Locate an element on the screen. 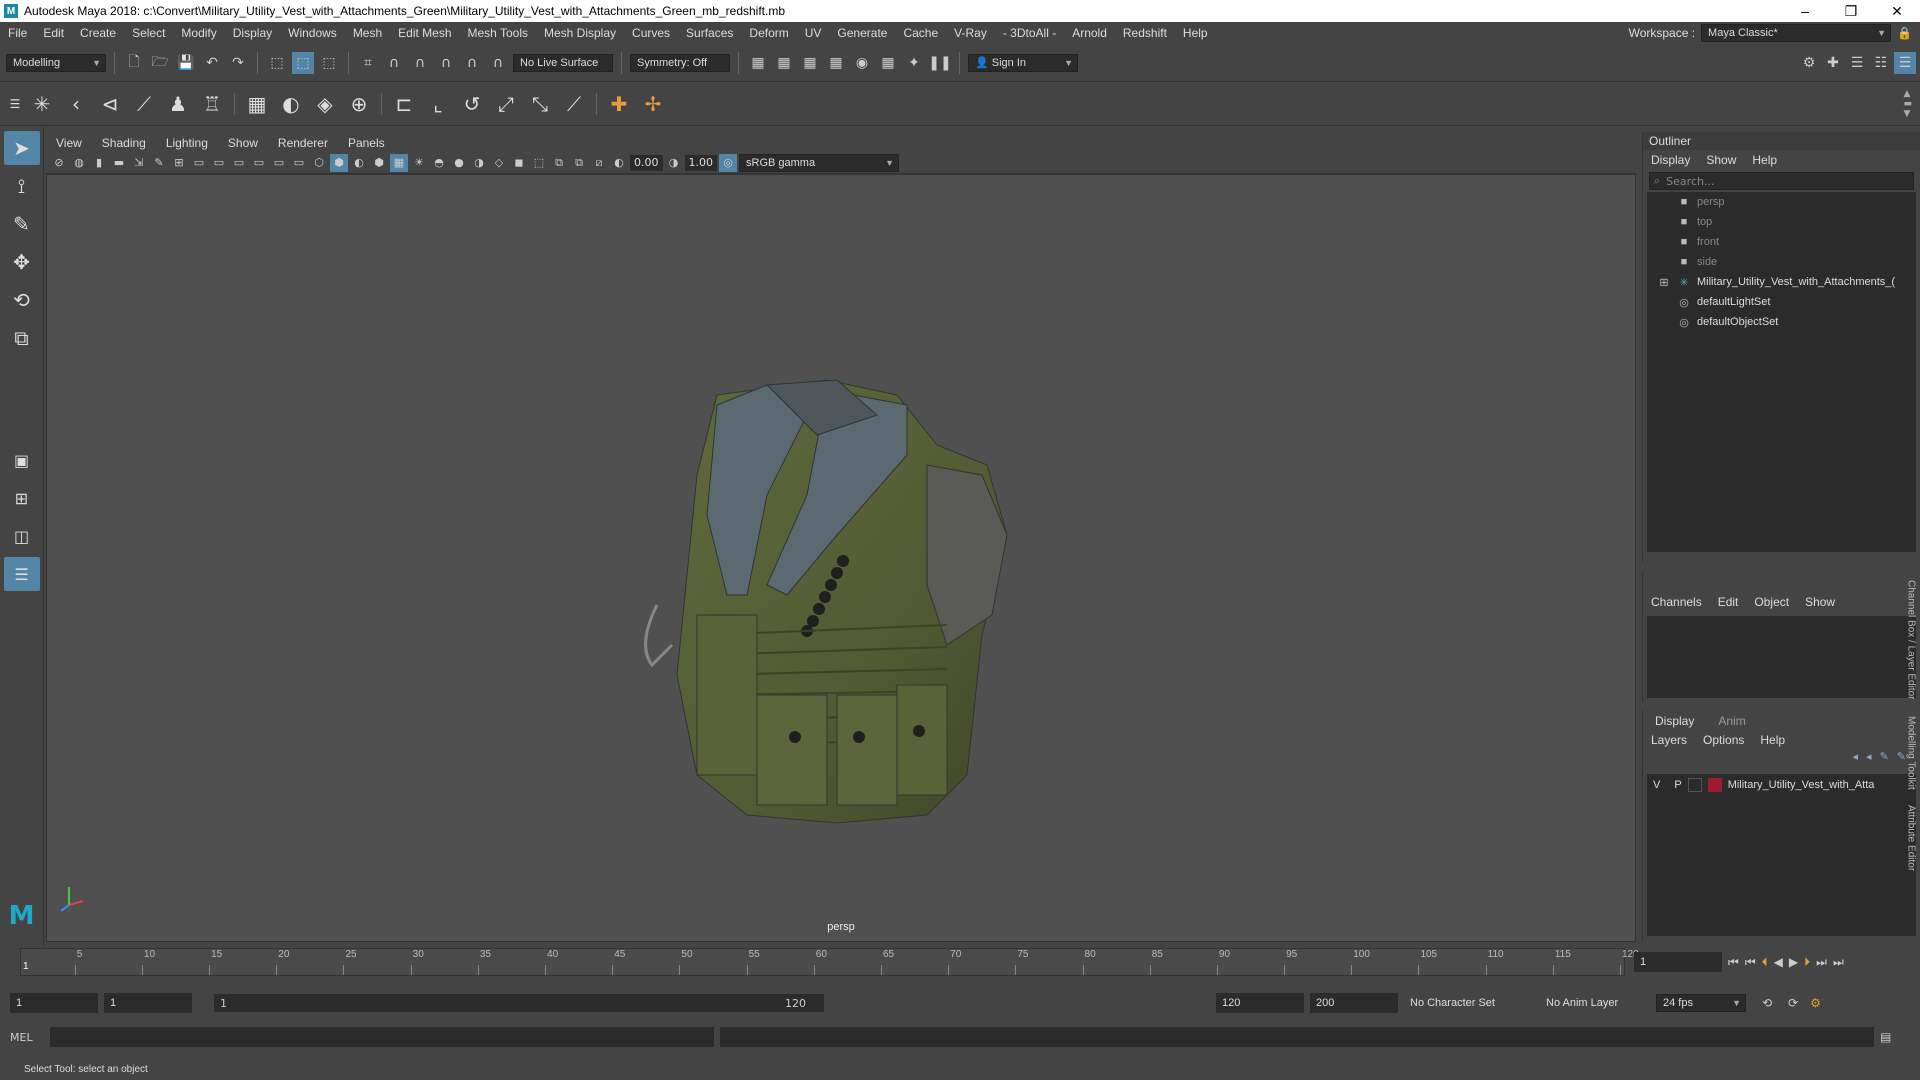  maximize-button: ❐ is located at coordinates (1851, 11).